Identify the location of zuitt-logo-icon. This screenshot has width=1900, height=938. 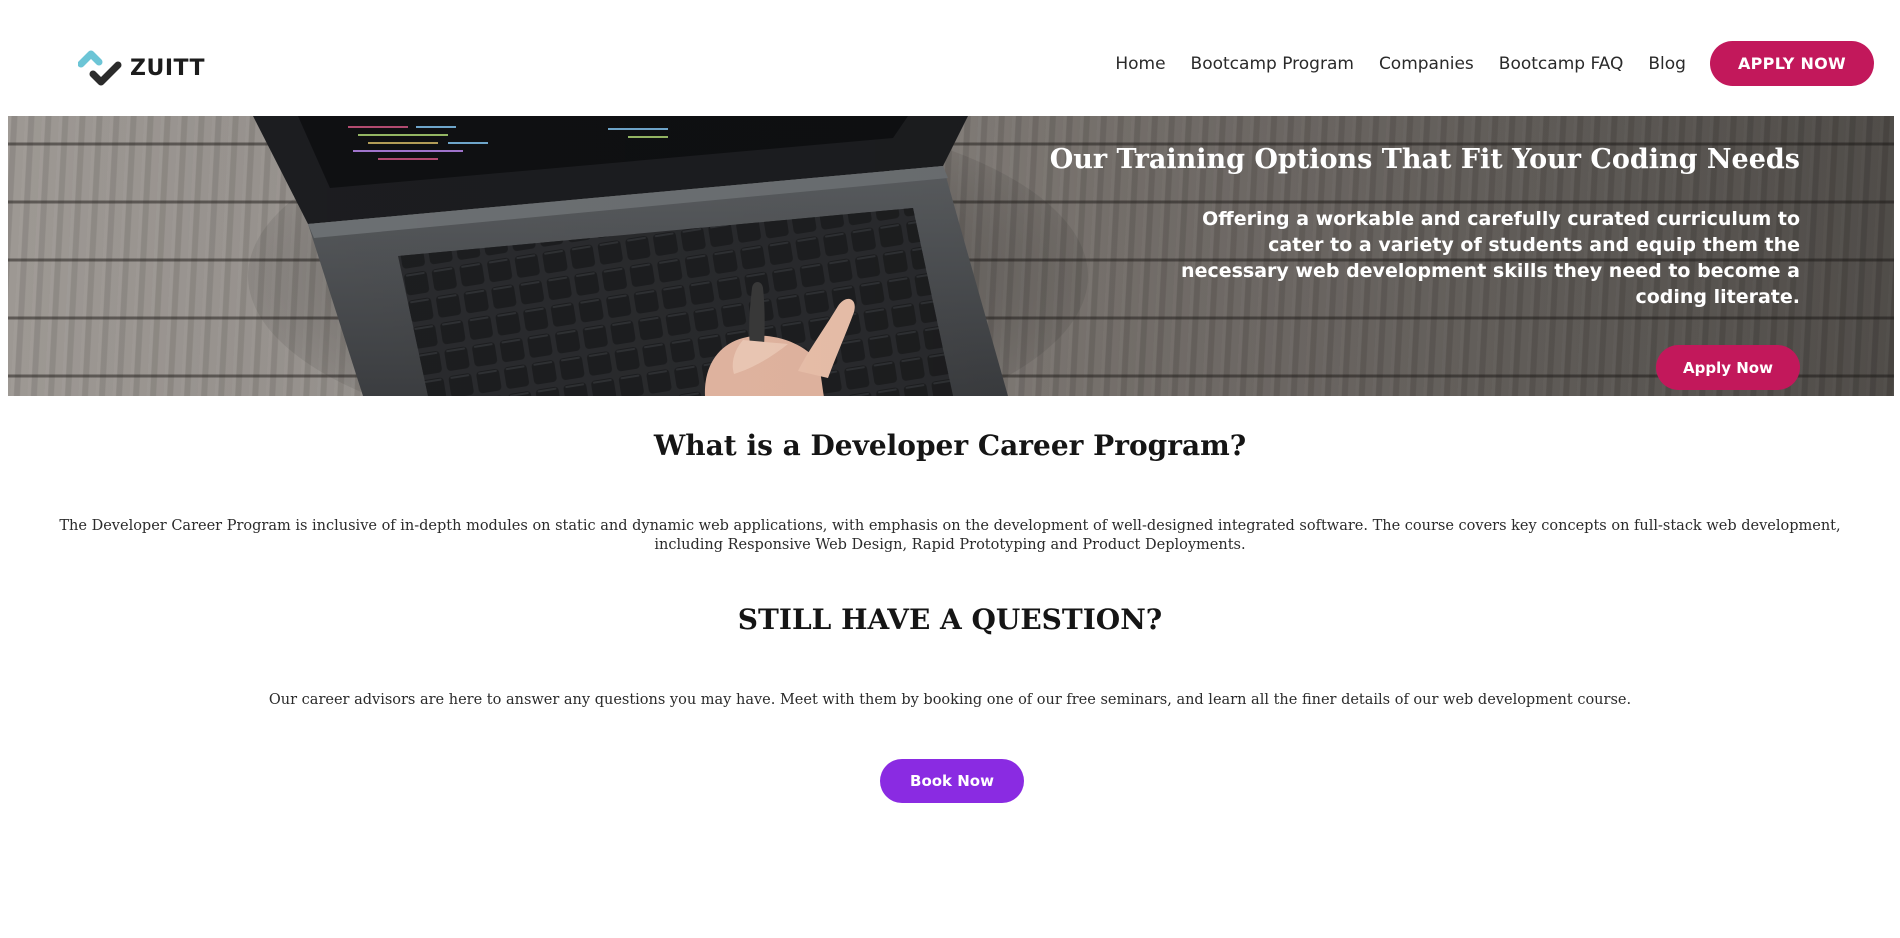
(100, 68).